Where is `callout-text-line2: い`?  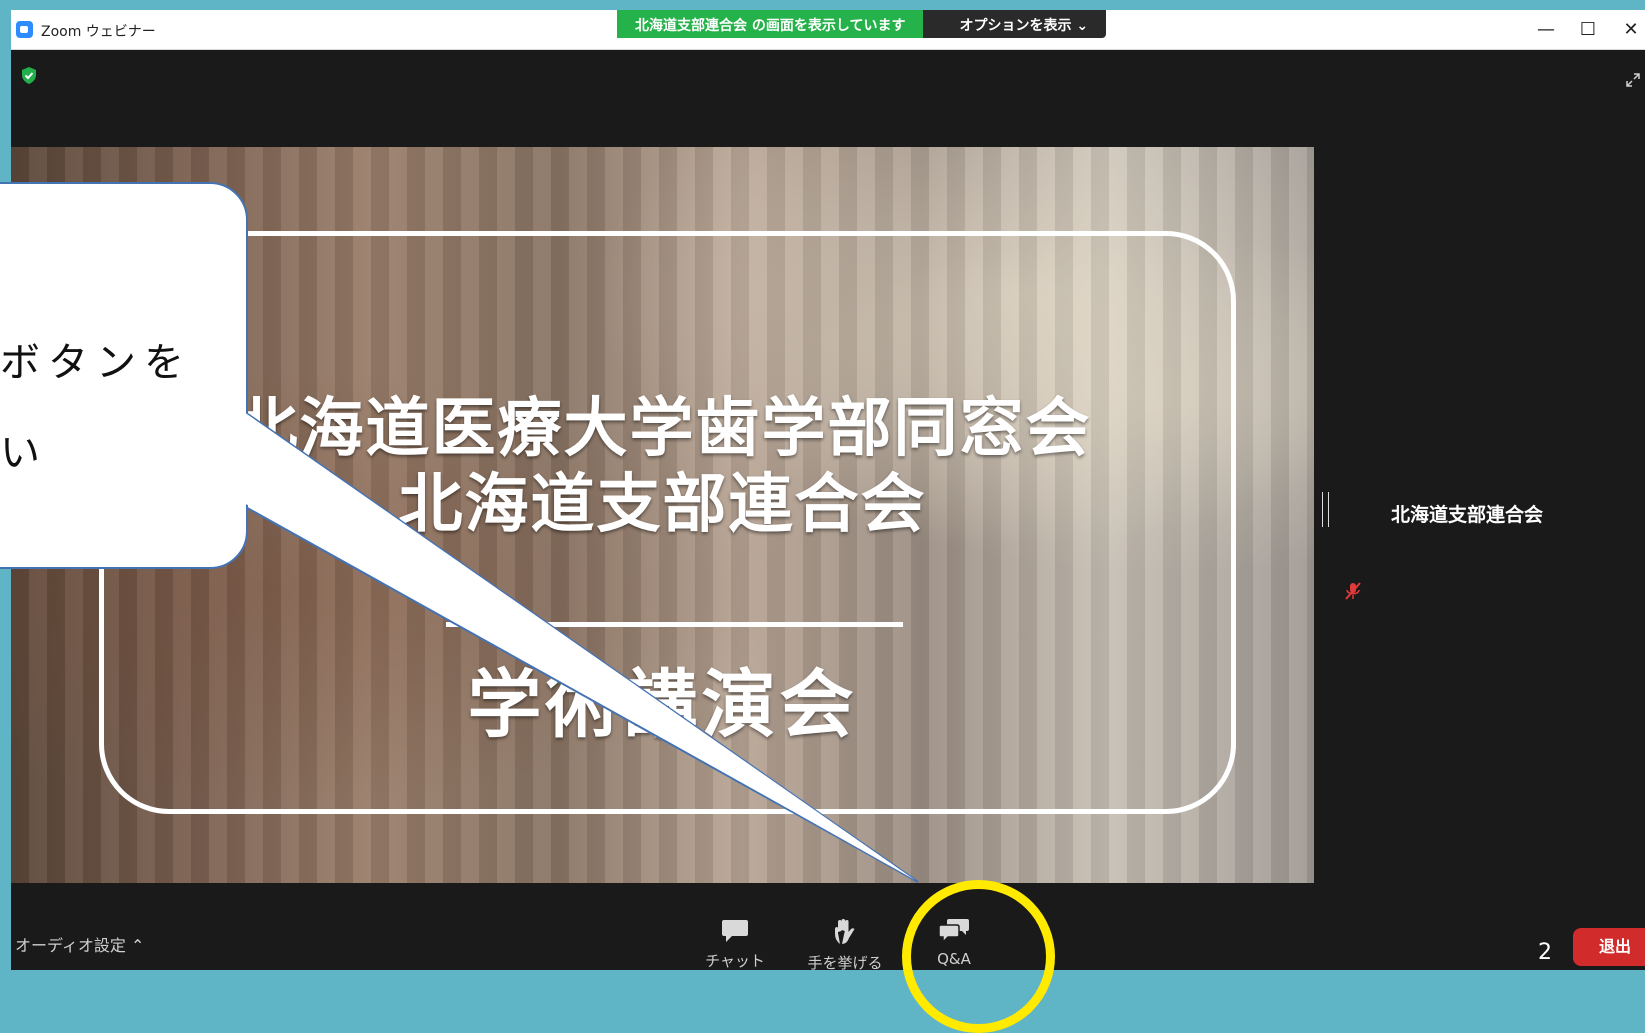 callout-text-line2: い is located at coordinates (24, 453).